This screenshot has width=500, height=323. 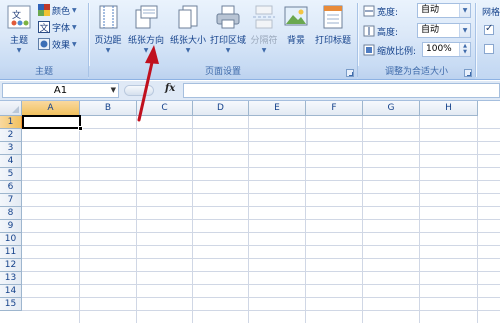 I want to click on print-area-label: 打印区域, so click(x=227, y=41).